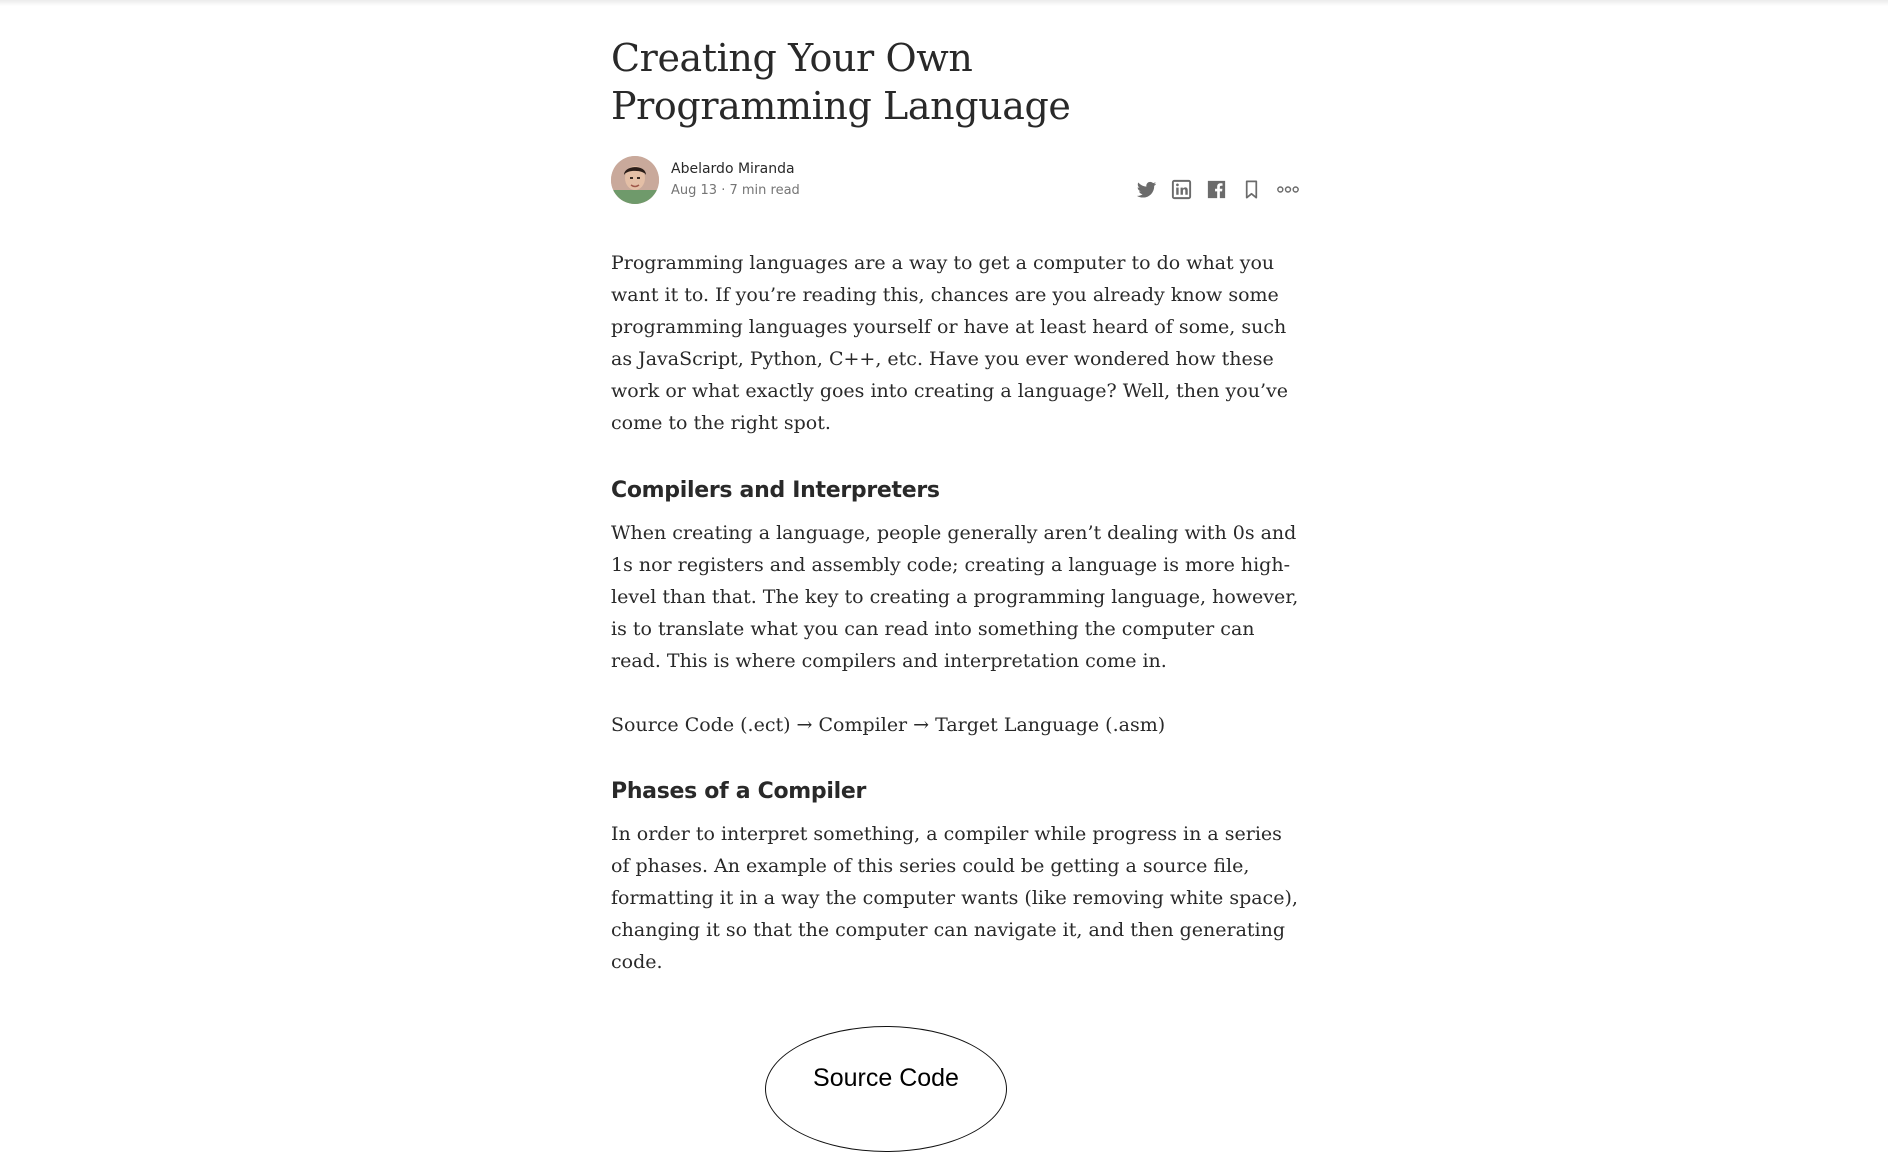 The width and height of the screenshot is (1888, 1156). I want to click on byline: Abelardo Miranda Aug 13 · 7 min read, so click(956, 181).